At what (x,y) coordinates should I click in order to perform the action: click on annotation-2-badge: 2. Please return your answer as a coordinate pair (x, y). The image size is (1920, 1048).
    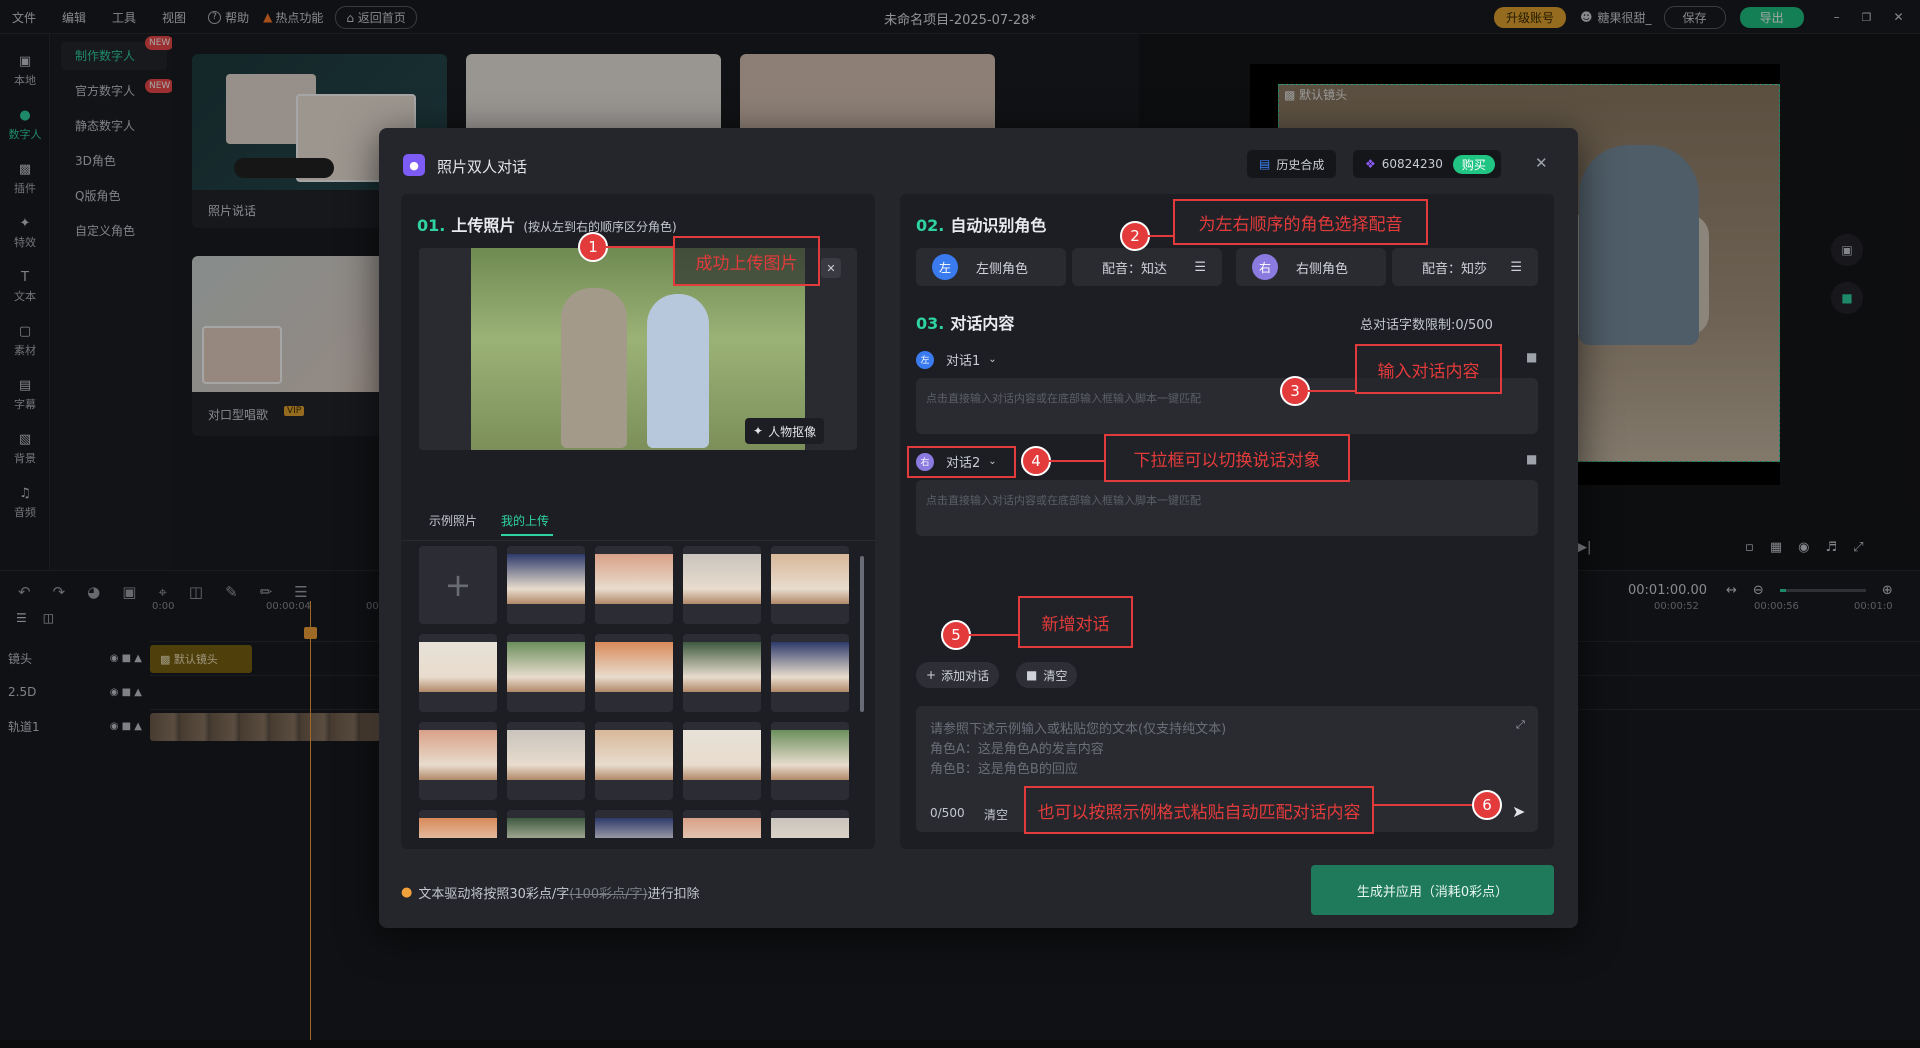
    Looking at the image, I should click on (1135, 236).